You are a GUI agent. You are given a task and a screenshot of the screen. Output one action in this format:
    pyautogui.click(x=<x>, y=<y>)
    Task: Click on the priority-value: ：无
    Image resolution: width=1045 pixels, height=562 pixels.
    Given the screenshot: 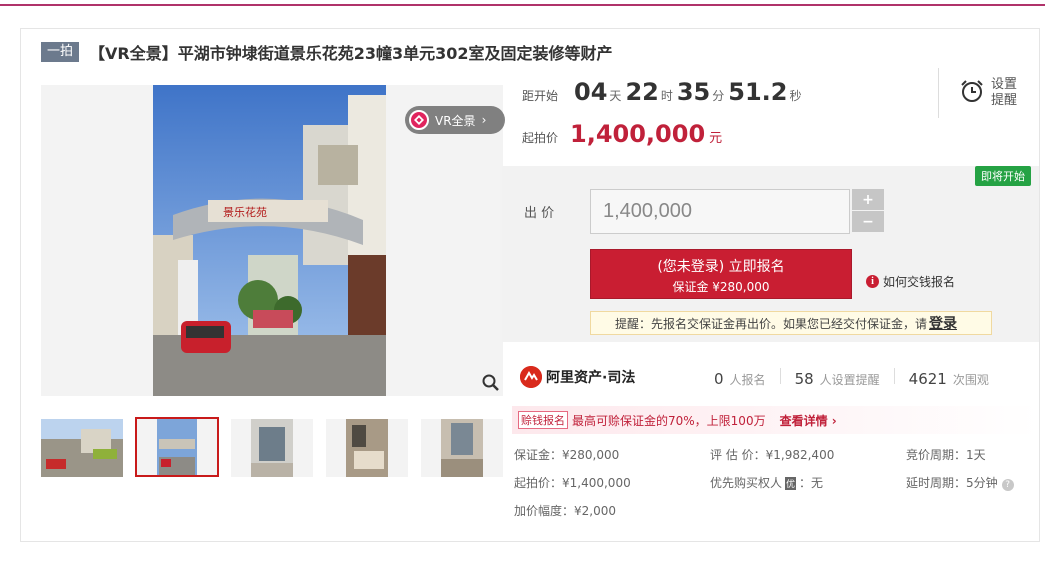 What is the action you would take?
    pyautogui.click(x=811, y=483)
    